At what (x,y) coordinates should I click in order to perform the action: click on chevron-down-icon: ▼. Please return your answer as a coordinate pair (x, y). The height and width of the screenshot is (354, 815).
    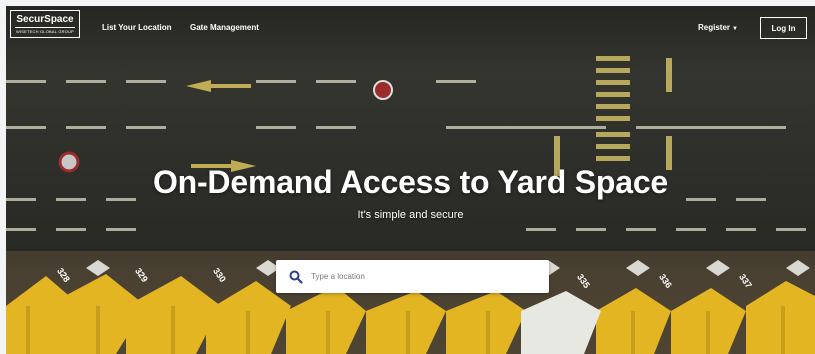
    Looking at the image, I should click on (735, 29).